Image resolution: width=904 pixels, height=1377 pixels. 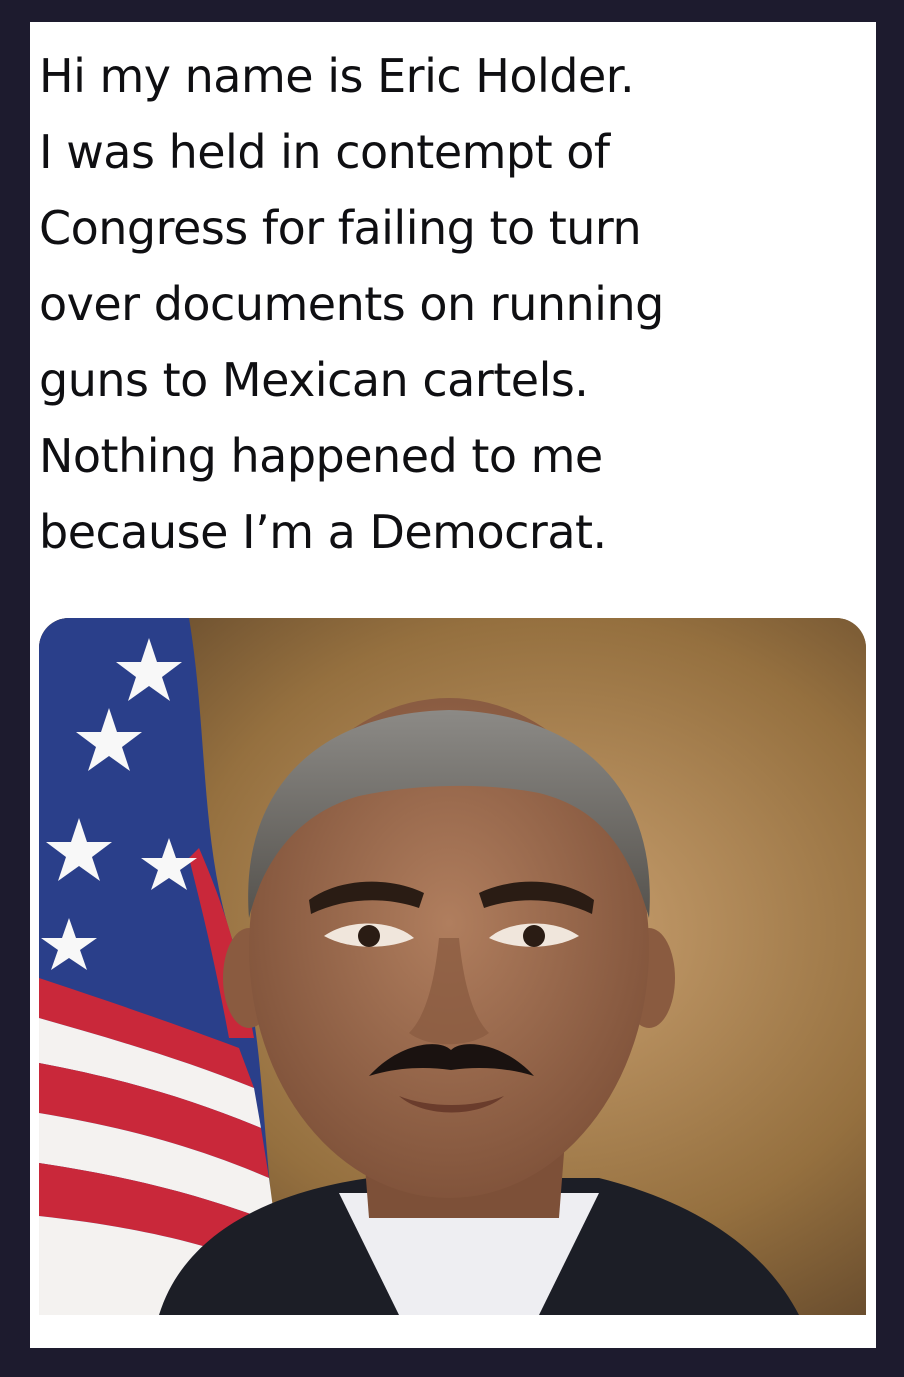 I want to click on post-text-line: Hi my name is Eric Holder., so click(x=337, y=76).